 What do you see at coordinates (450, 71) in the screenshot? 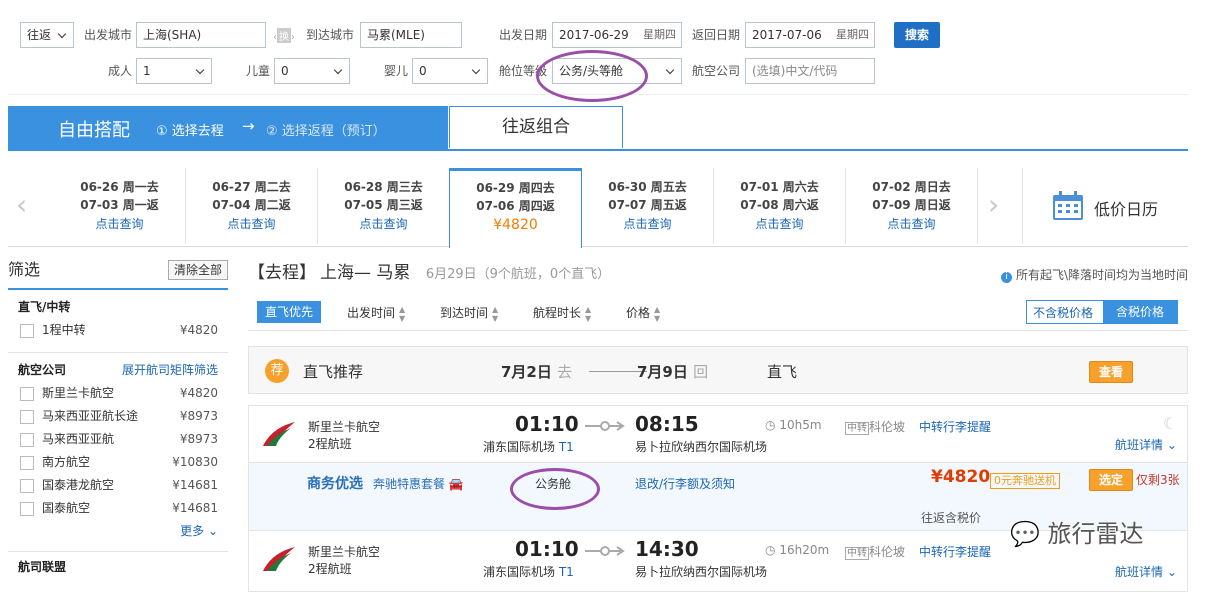
I see `infant-select: 0` at bounding box center [450, 71].